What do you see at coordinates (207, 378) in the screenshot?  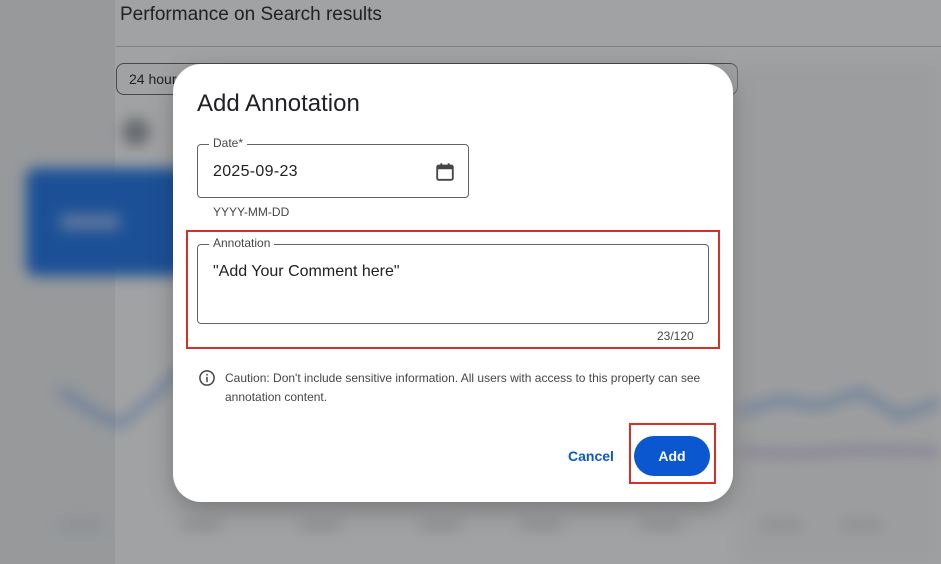 I see `info-icon` at bounding box center [207, 378].